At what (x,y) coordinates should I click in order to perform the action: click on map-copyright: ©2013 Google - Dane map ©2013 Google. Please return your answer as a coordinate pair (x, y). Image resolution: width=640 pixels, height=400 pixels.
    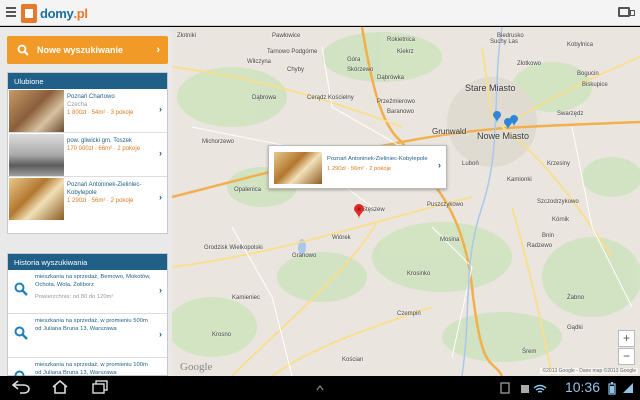
    Looking at the image, I should click on (589, 371).